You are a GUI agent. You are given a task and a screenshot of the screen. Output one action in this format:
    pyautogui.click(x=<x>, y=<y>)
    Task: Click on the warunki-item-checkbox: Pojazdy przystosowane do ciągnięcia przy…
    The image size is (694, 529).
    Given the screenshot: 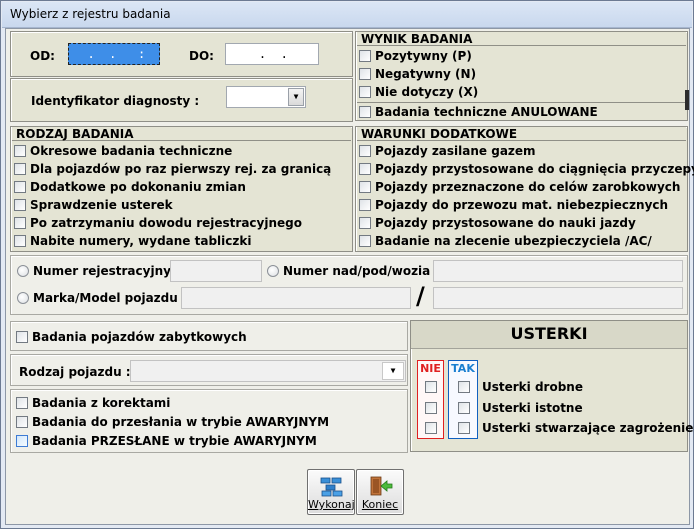 What is the action you would take?
    pyautogui.click(x=526, y=169)
    